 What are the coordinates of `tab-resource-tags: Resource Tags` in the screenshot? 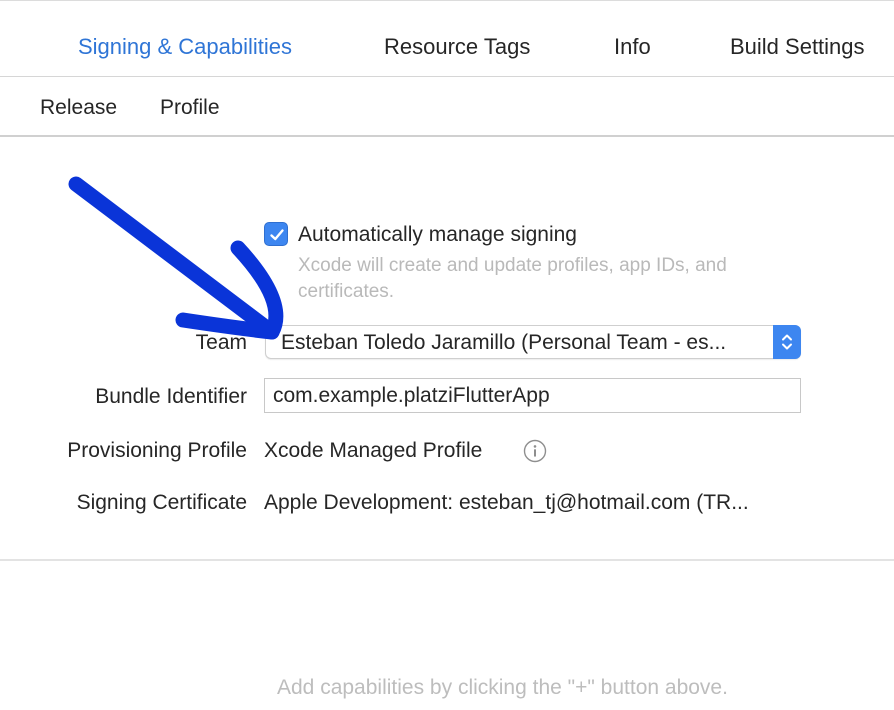 It's located at (457, 47).